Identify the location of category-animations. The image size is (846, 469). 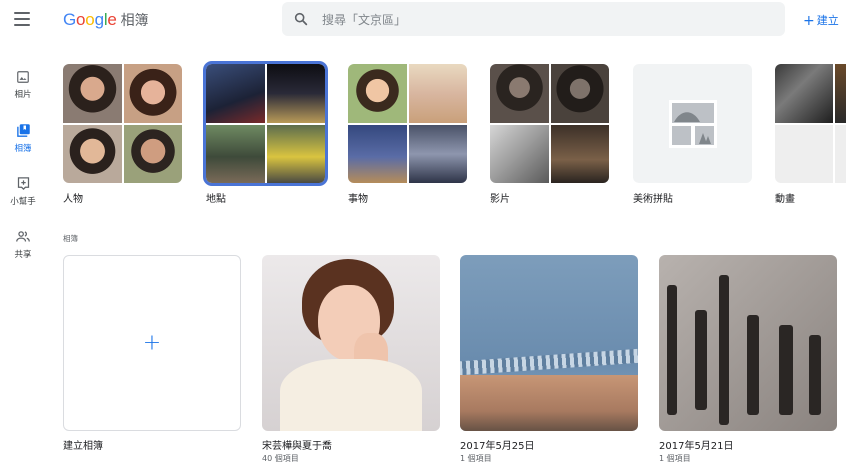
(810, 123).